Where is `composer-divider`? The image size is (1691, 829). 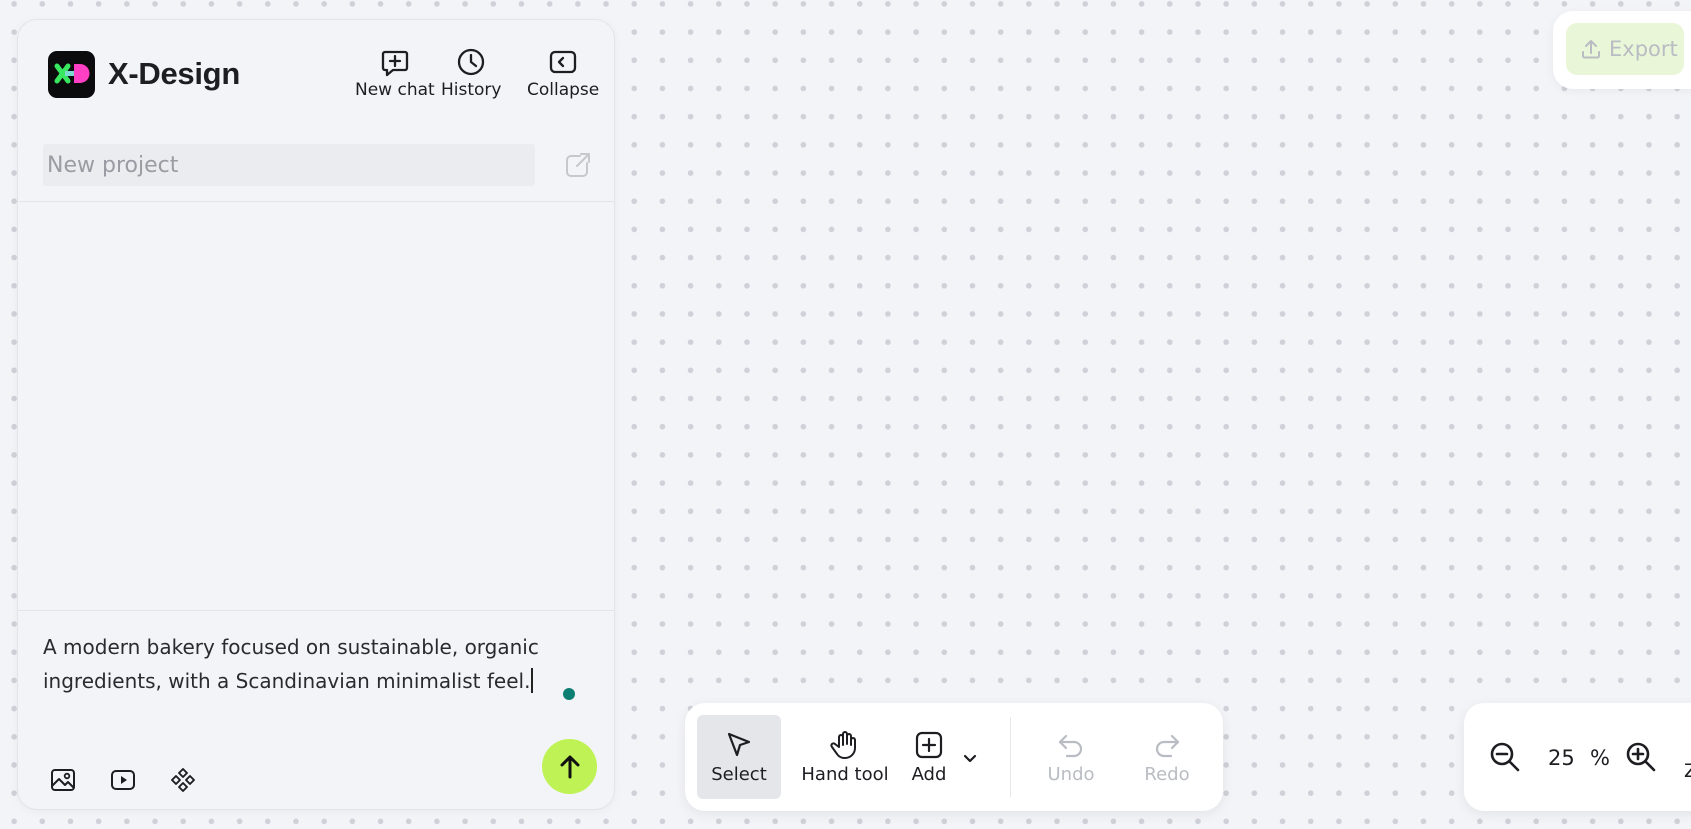 composer-divider is located at coordinates (316, 610).